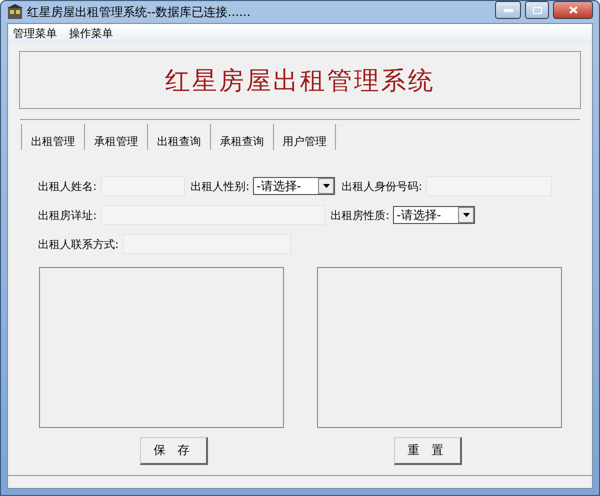 Image resolution: width=600 pixels, height=496 pixels. Describe the element at coordinates (115, 137) in the screenshot. I see `tab: 承租管理` at that location.